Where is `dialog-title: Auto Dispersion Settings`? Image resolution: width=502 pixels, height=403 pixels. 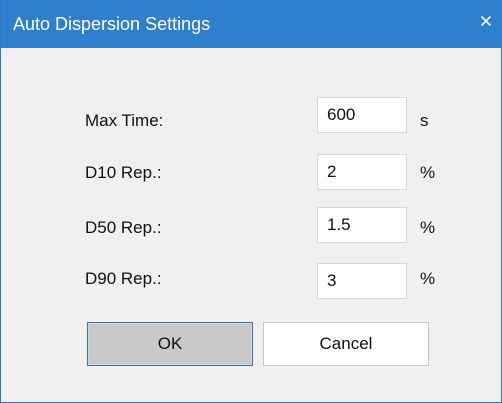 dialog-title: Auto Dispersion Settings is located at coordinates (112, 24).